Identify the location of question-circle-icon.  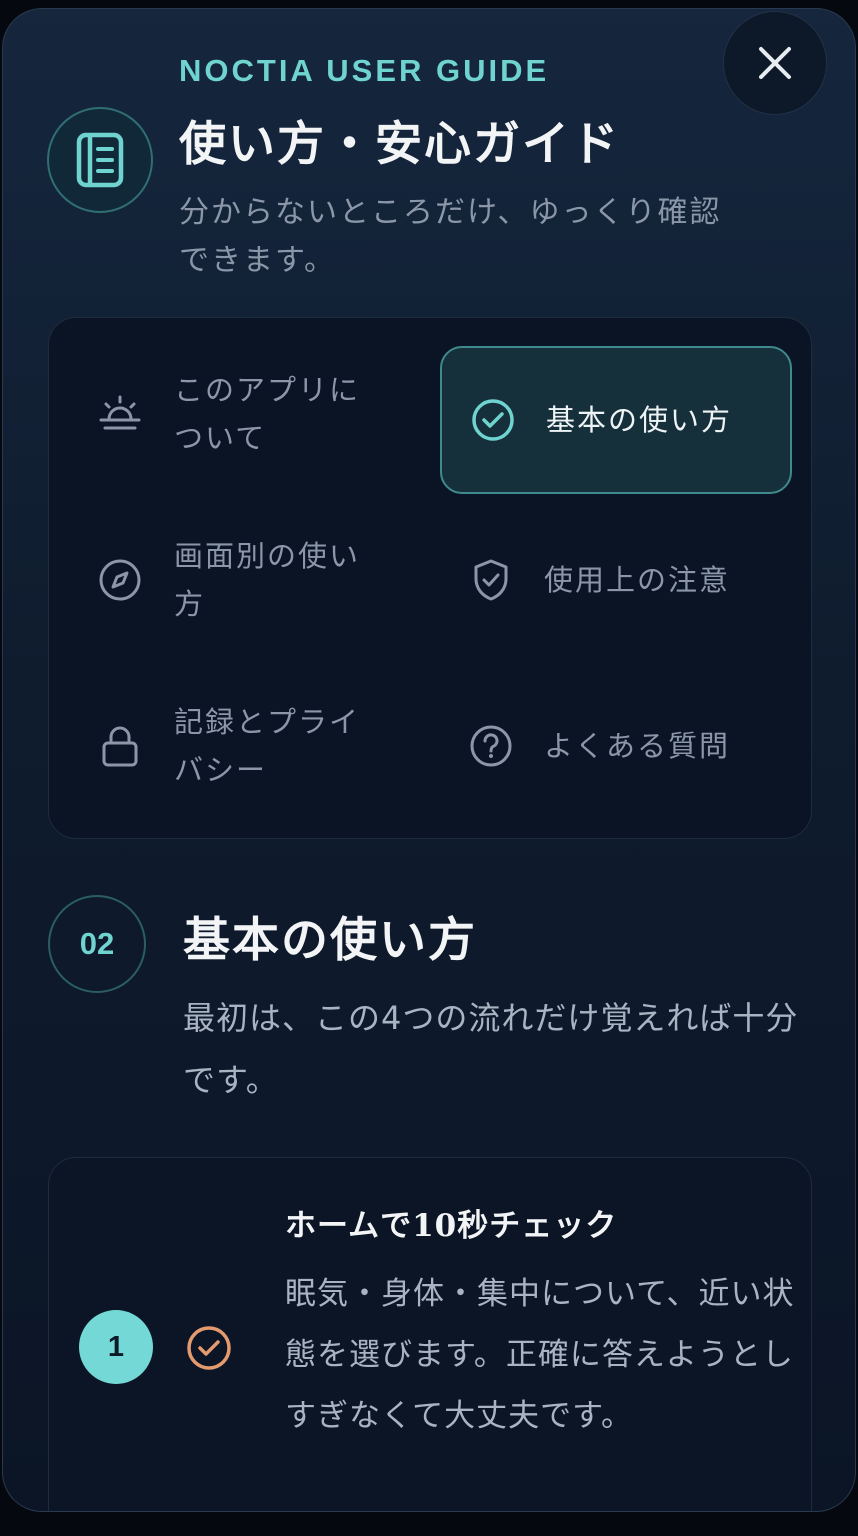
(491, 746).